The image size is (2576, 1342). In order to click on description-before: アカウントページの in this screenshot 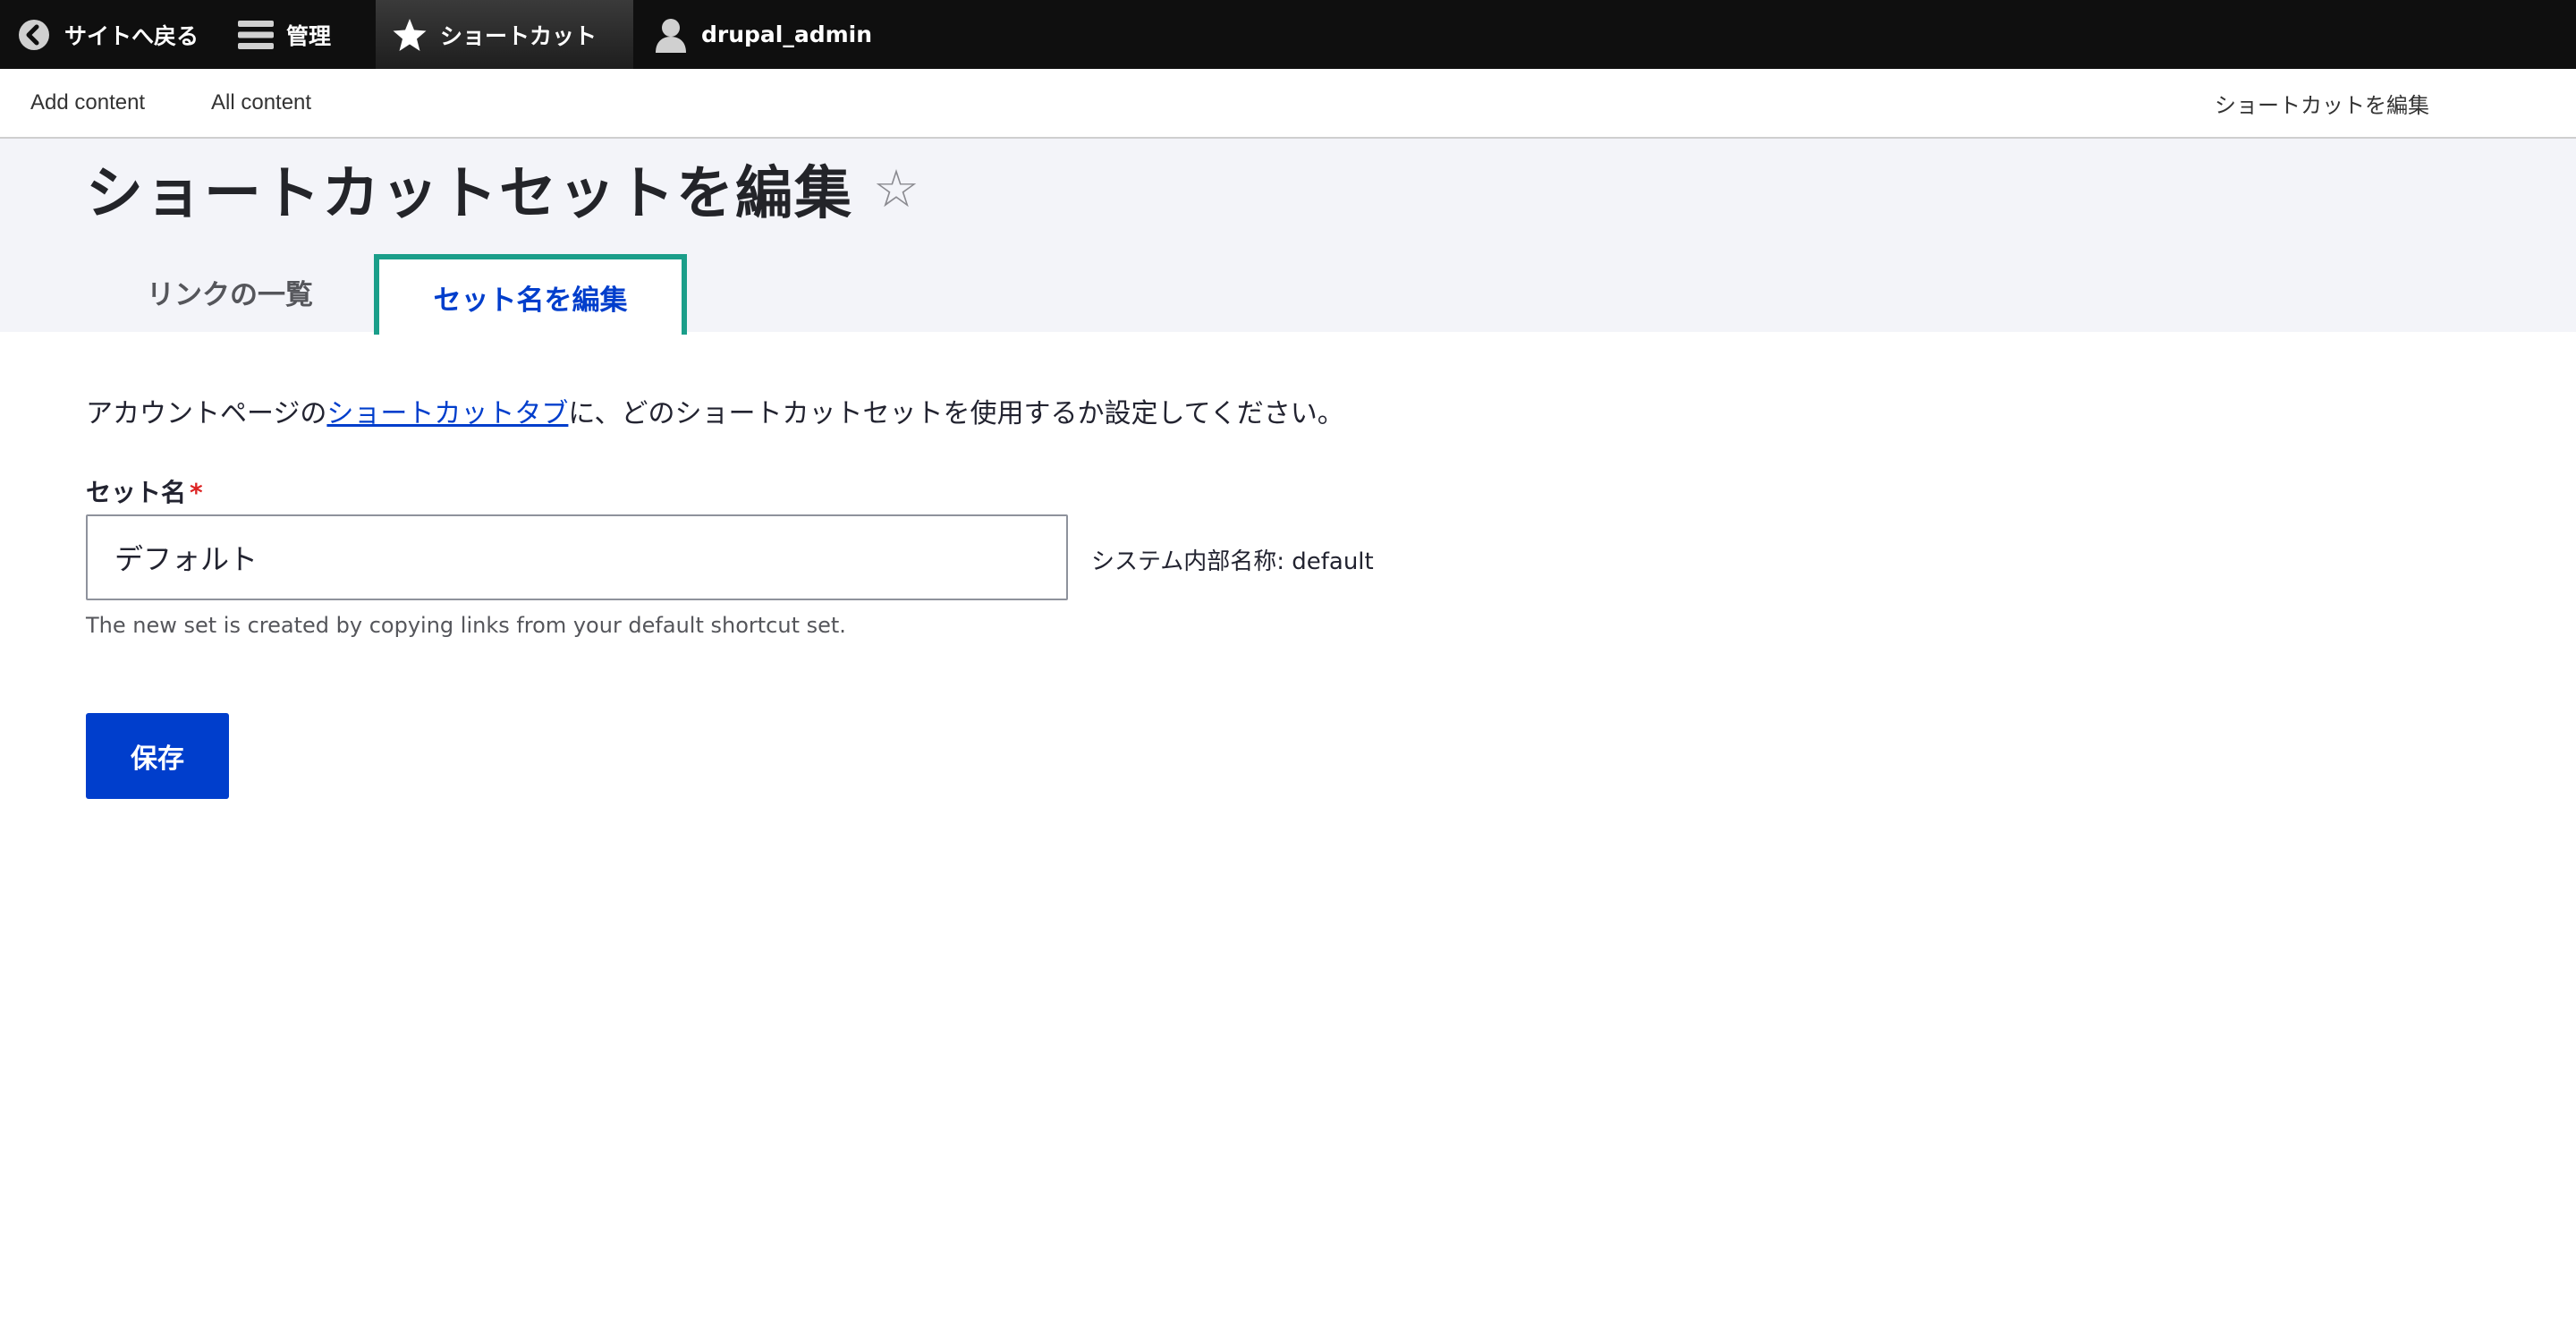, I will do `click(206, 414)`.